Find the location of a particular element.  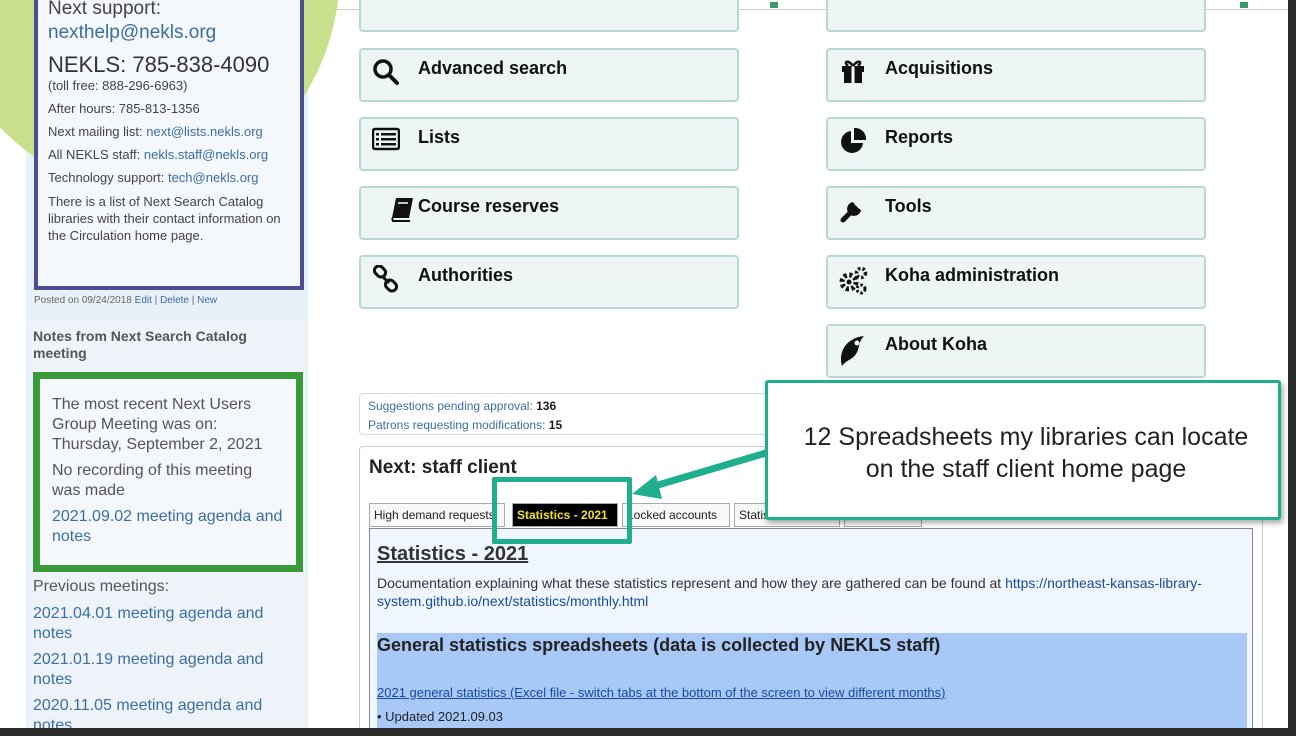

link-icon is located at coordinates (386, 279).